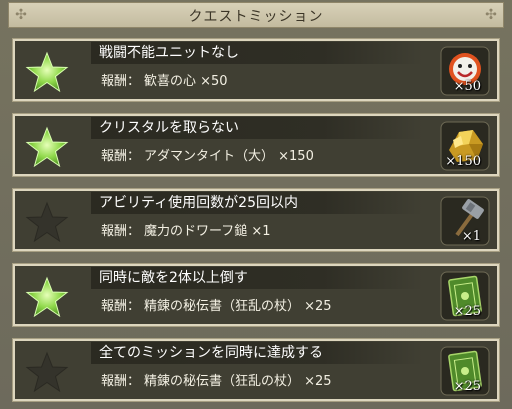 The height and width of the screenshot is (409, 512). What do you see at coordinates (257, 128) in the screenshot?
I see `mission-name: クリスタルを取らない` at bounding box center [257, 128].